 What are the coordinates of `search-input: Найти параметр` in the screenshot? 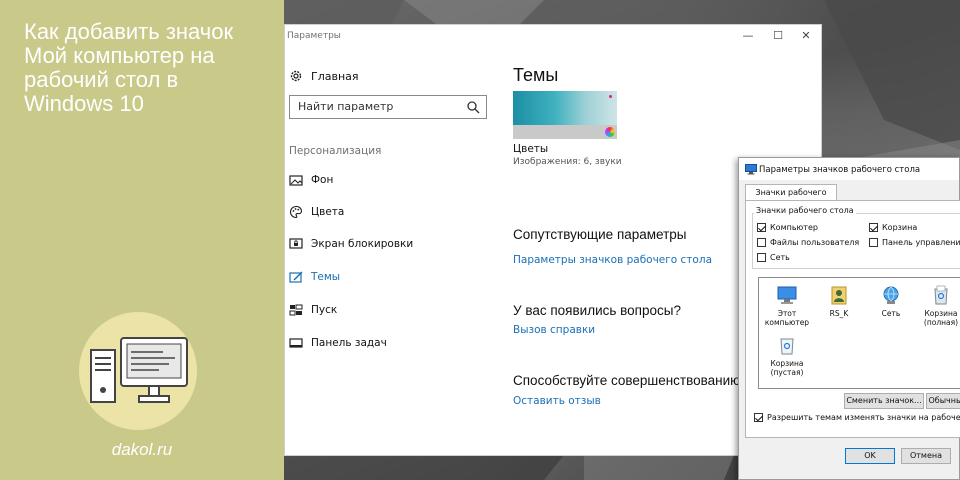 It's located at (388, 107).